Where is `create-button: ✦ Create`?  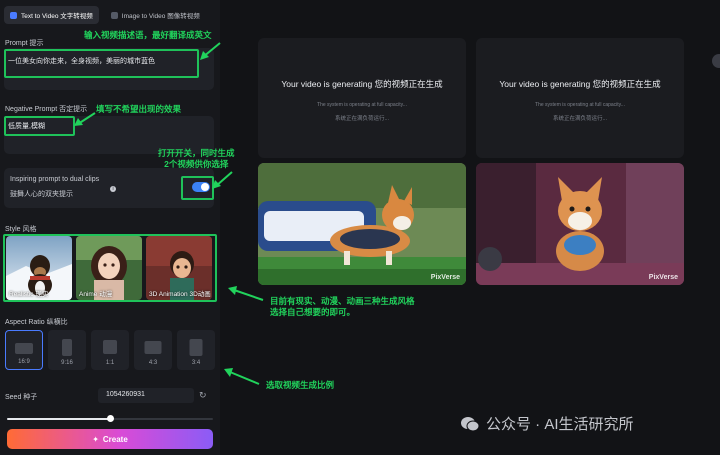
create-button: ✦ Create is located at coordinates (110, 439).